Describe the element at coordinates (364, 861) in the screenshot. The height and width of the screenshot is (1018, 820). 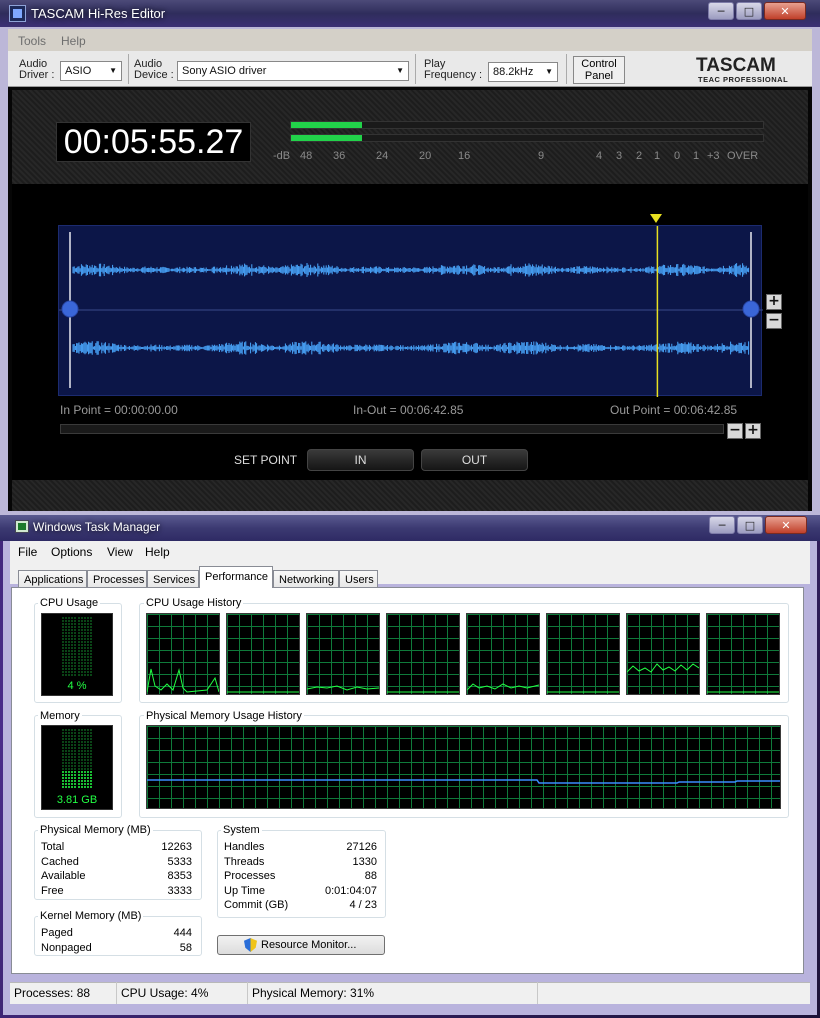
I see `stat-value: 1330` at that location.